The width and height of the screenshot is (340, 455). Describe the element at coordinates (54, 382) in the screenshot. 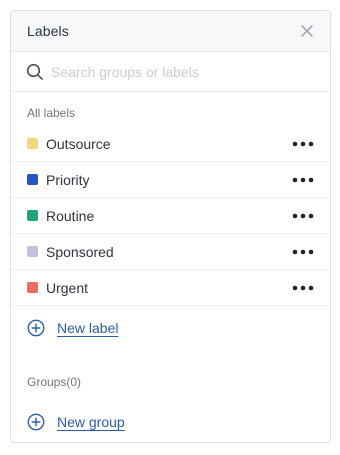

I see `groups-heading: Groups(0)` at that location.